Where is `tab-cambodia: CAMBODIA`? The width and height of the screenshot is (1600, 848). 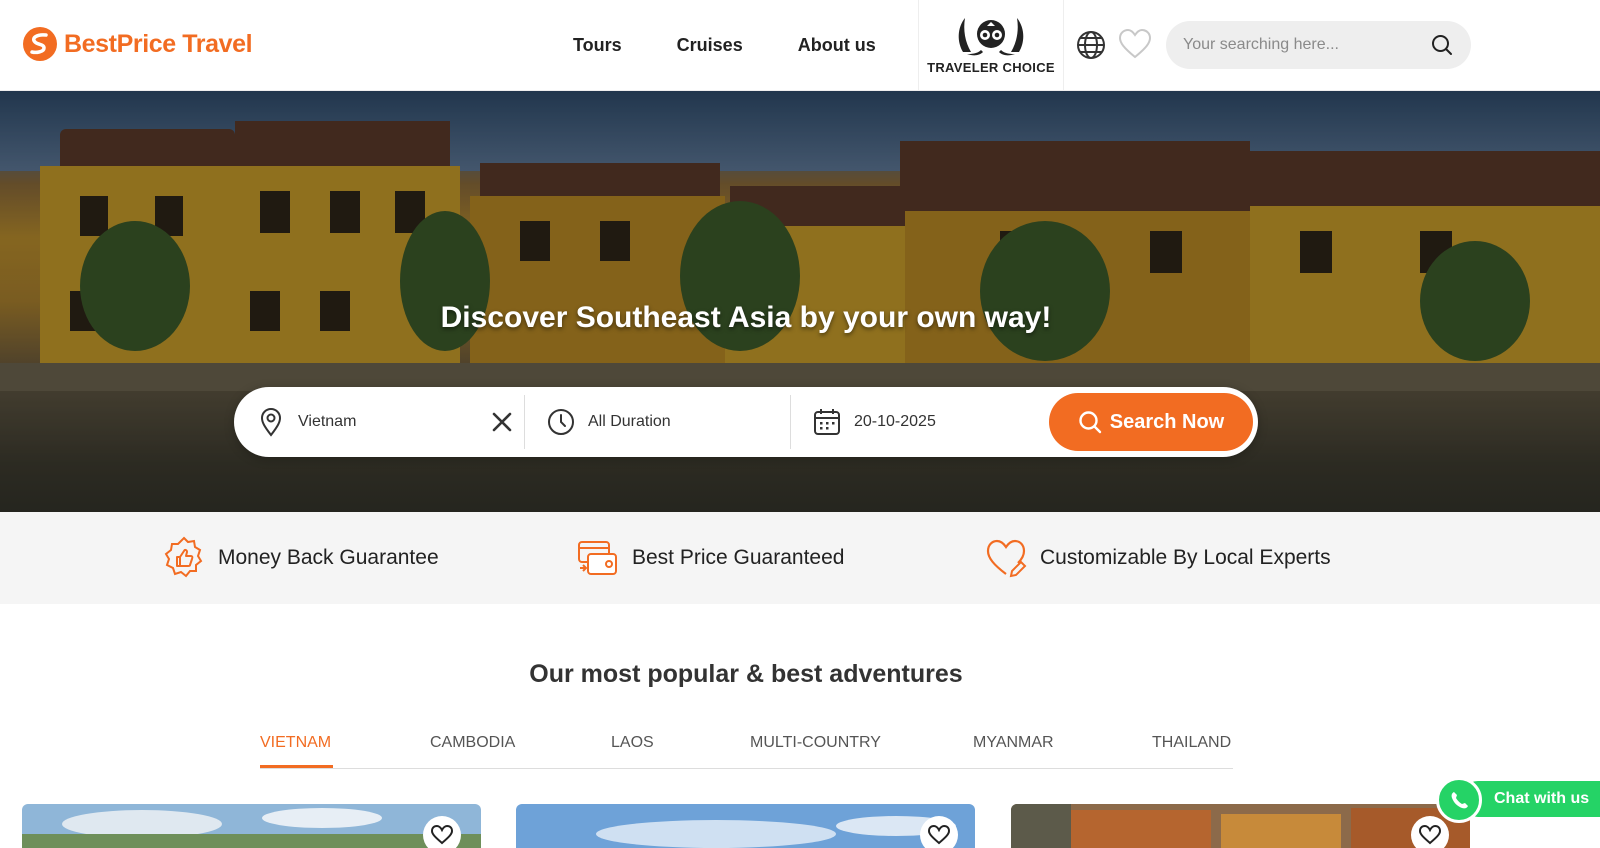
tab-cambodia: CAMBODIA is located at coordinates (472, 743).